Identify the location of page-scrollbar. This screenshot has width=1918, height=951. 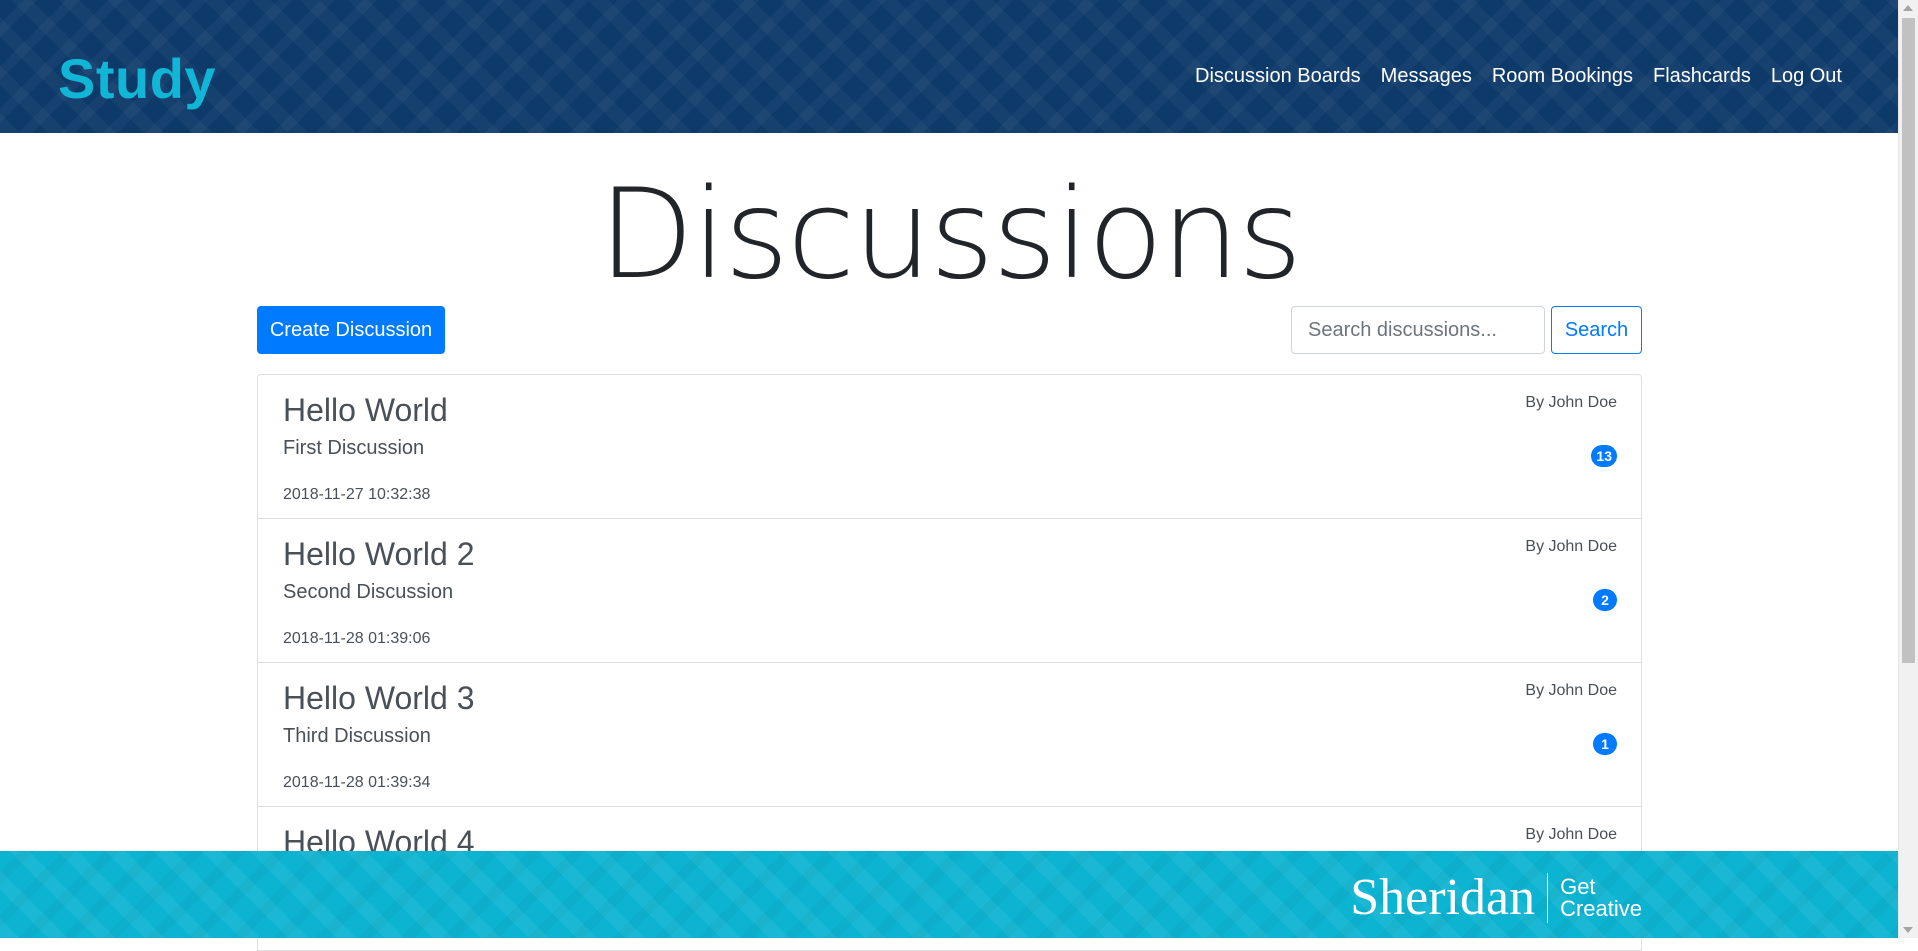
(1908, 469).